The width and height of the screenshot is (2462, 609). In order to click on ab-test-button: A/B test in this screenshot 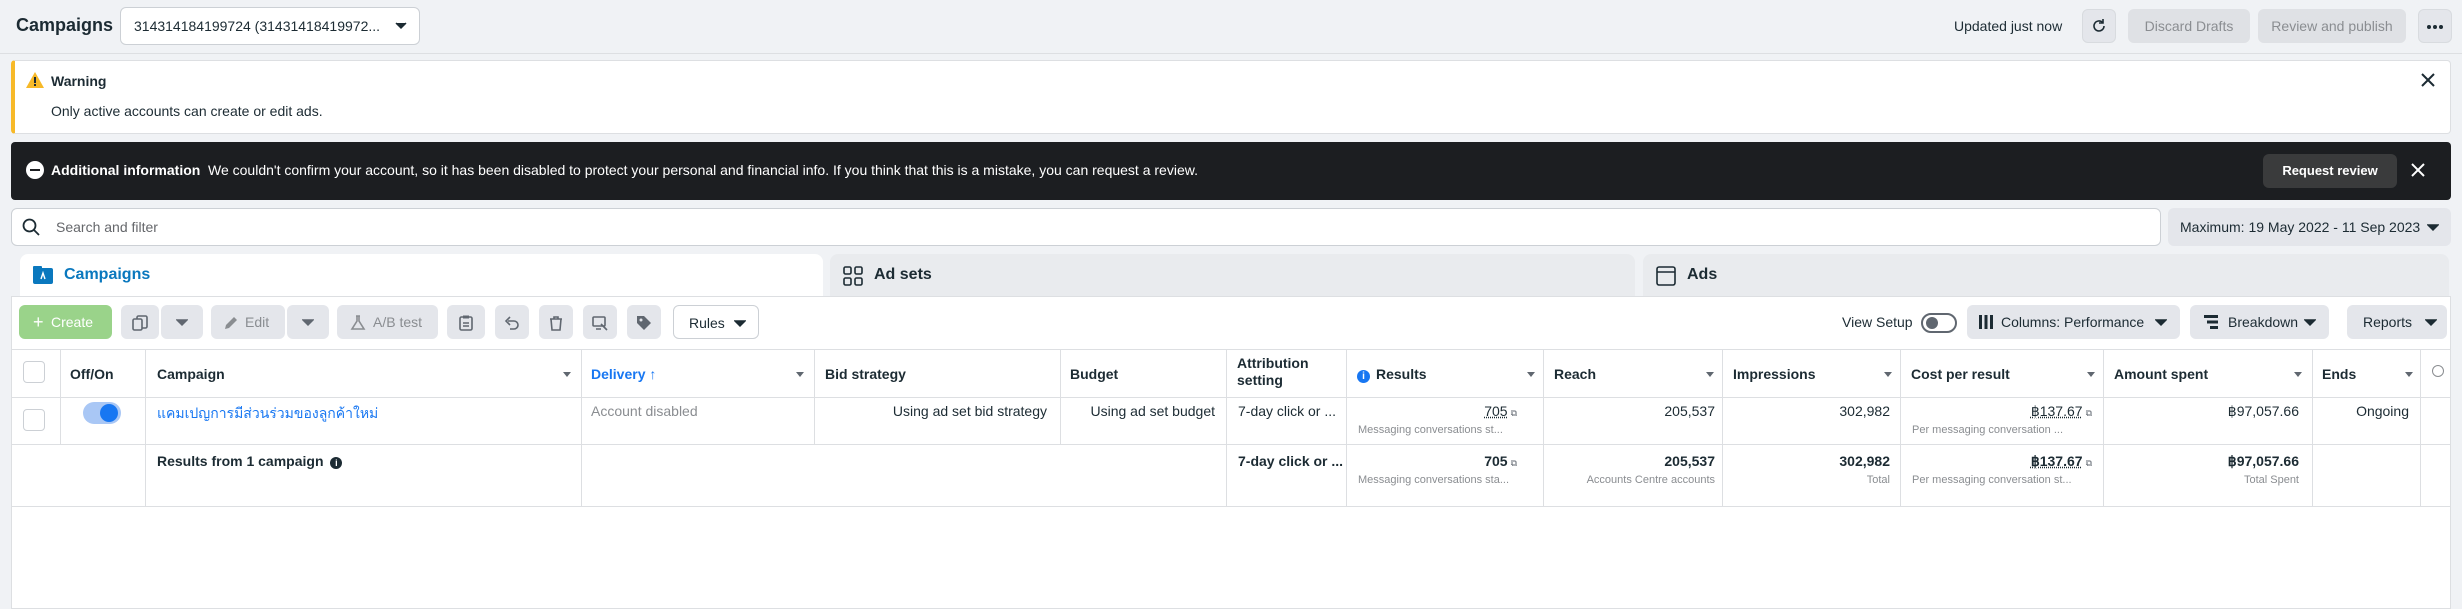, I will do `click(387, 322)`.